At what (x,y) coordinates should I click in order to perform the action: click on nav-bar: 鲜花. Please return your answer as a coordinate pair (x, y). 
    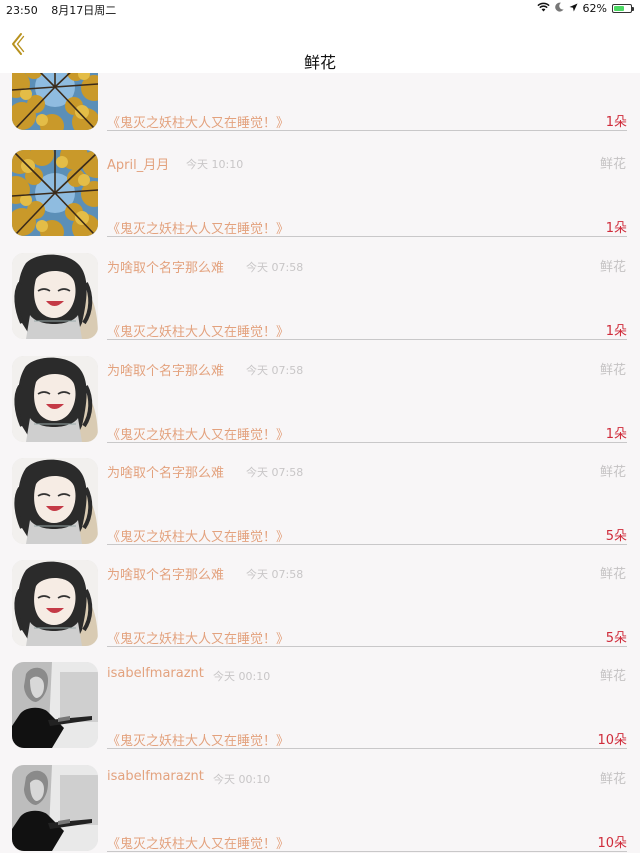
    Looking at the image, I should click on (320, 45).